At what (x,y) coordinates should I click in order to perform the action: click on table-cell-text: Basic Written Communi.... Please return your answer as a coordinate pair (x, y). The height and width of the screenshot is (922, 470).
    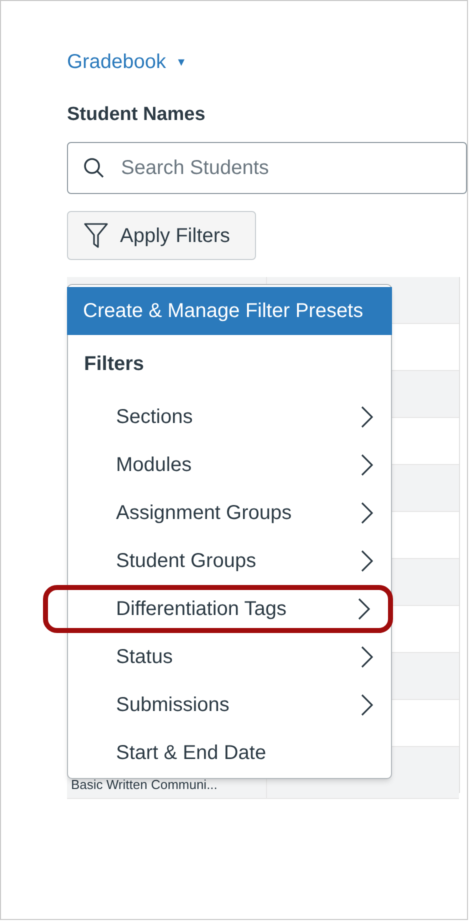
    Looking at the image, I should click on (144, 785).